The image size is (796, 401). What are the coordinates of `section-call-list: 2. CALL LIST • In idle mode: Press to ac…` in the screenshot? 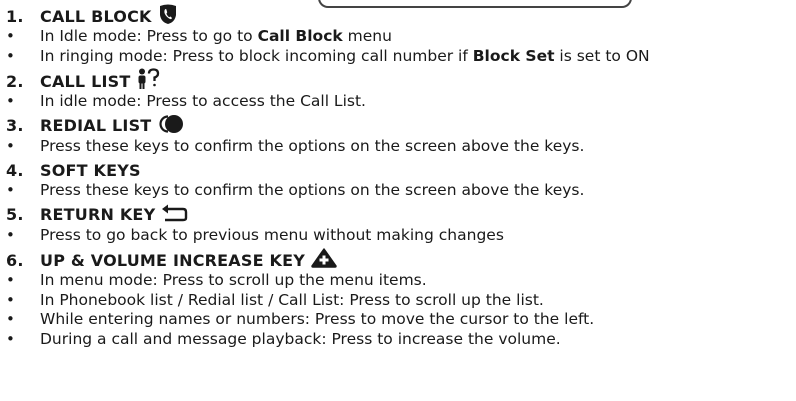 It's located at (399, 90).